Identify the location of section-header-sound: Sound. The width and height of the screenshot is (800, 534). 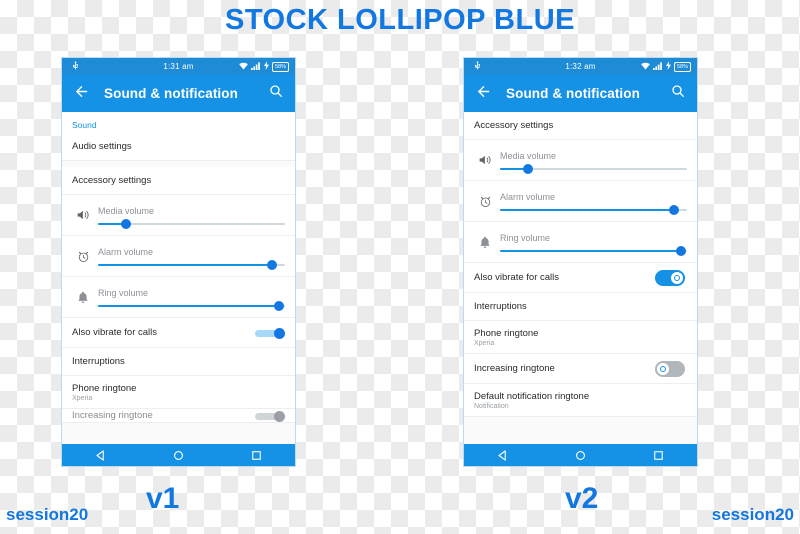
(178, 122).